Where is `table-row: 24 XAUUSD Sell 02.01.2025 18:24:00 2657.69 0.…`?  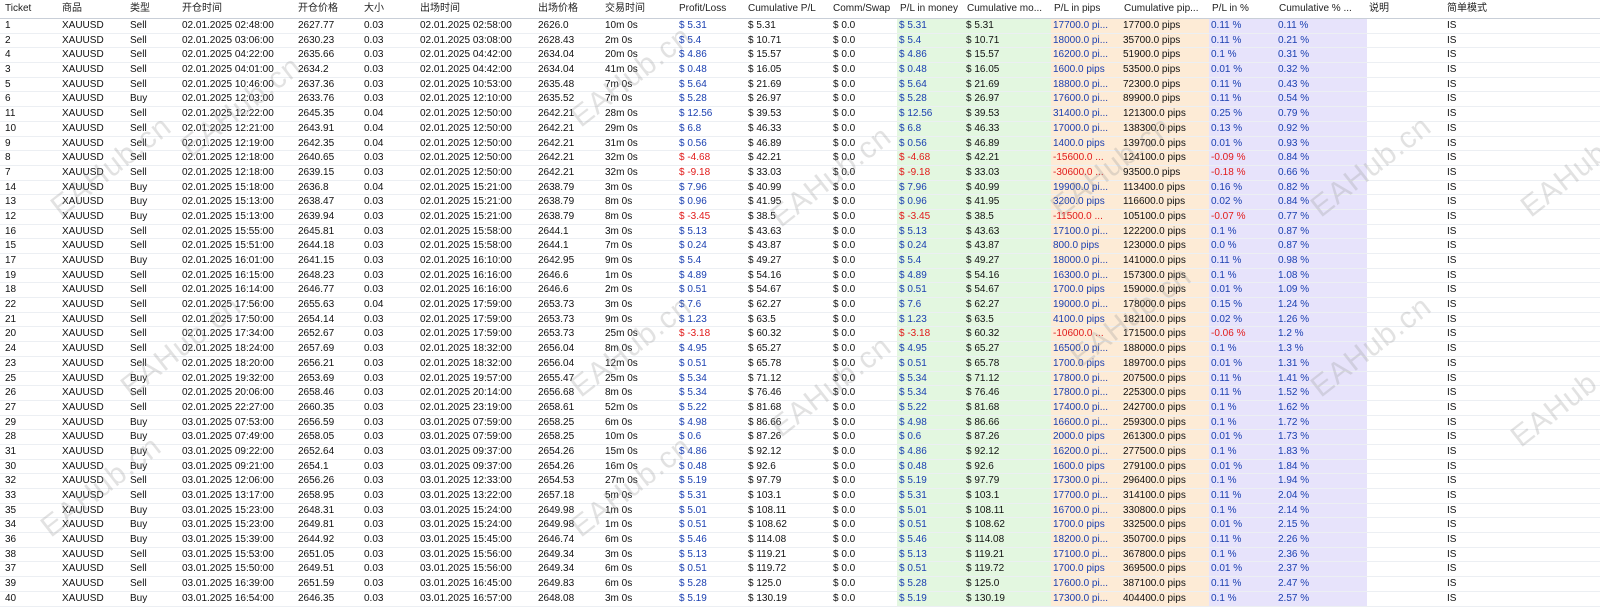 table-row: 24 XAUUSD Sell 02.01.2025 18:24:00 2657.69 0.… is located at coordinates (800, 349).